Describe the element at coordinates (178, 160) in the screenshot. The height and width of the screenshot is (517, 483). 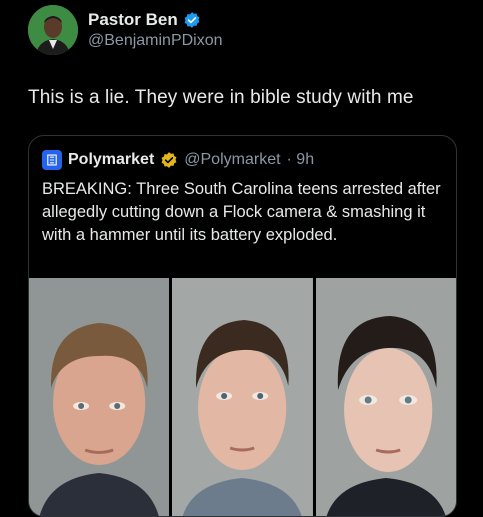
I see `quote-header: Polymarket @Polymarket · 9h` at that location.